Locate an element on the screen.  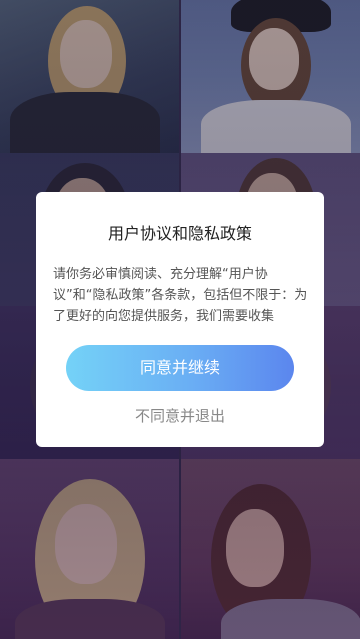
dialog-title: 用户协议和隐私政策 is located at coordinates (179, 233).